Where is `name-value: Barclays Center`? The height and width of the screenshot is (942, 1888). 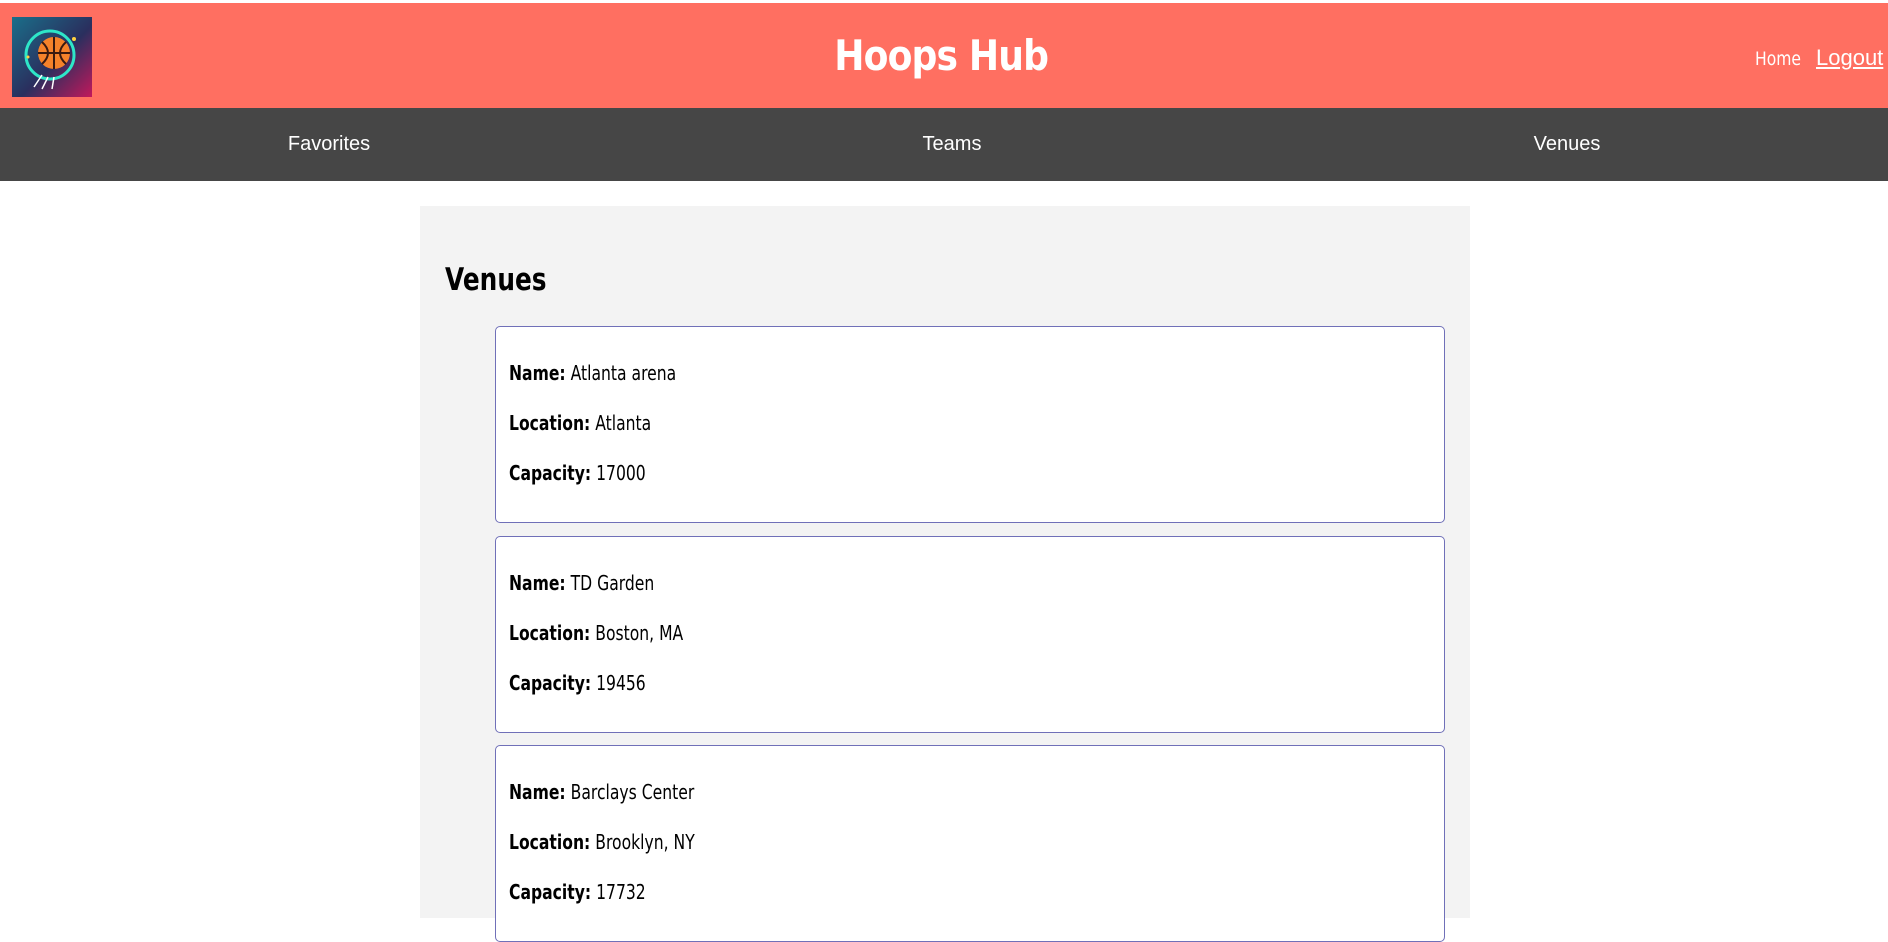 name-value: Barclays Center is located at coordinates (632, 792).